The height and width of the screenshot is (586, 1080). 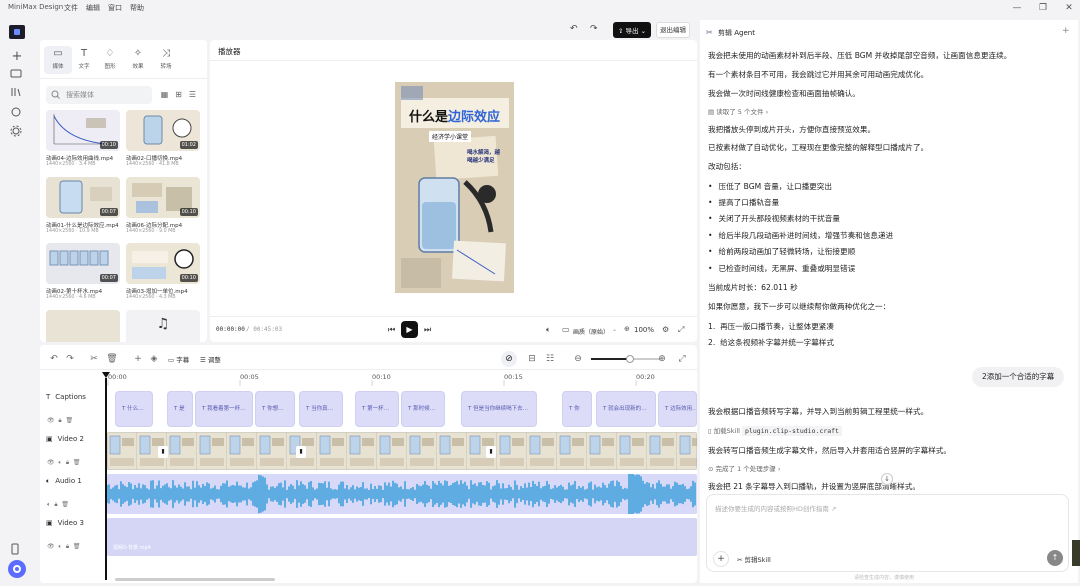 I want to click on list-item: 01:02 动画02-口播切换.mp4 1440×2560 · 41.8 MB, so click(x=163, y=138).